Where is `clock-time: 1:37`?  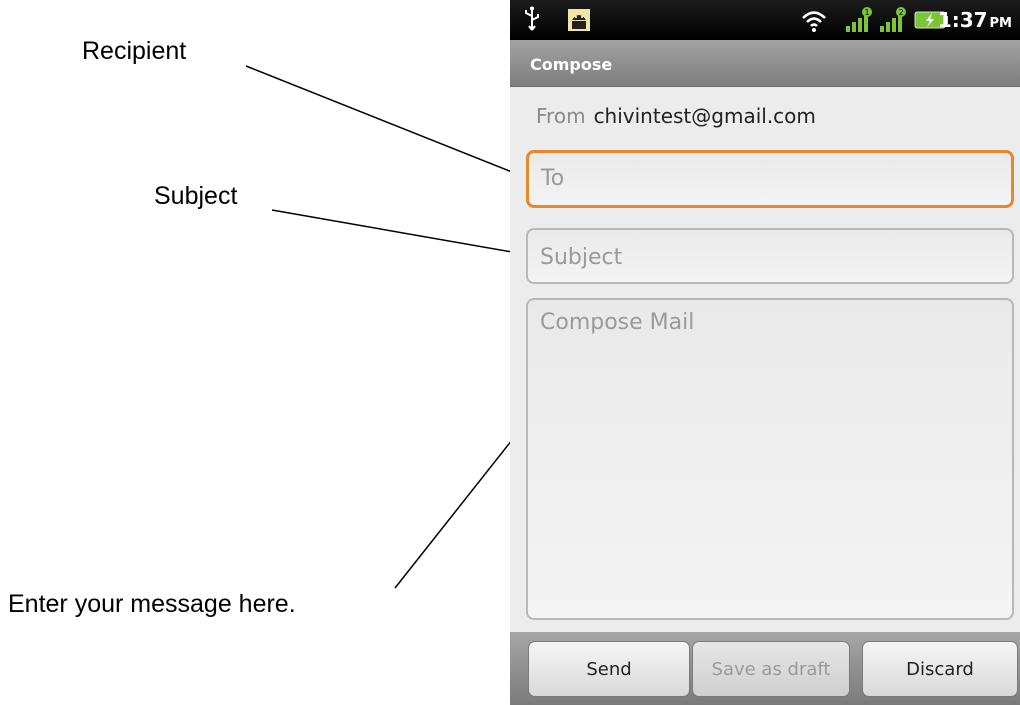 clock-time: 1:37 is located at coordinates (962, 20).